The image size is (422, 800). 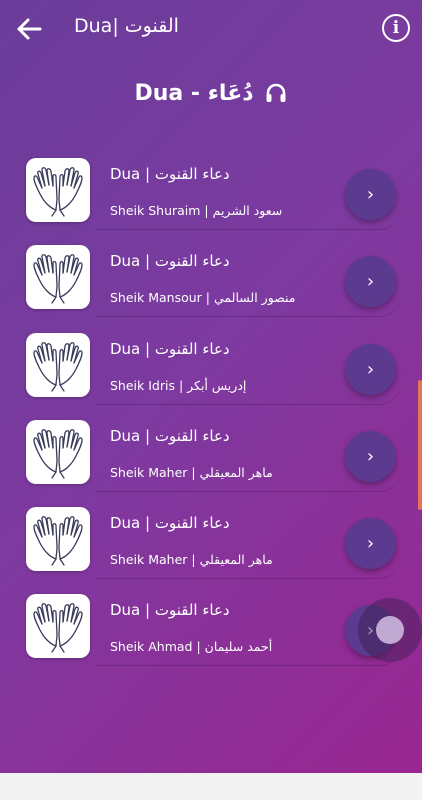 I want to click on section-header: Dua - دُعَاء, so click(x=211, y=93).